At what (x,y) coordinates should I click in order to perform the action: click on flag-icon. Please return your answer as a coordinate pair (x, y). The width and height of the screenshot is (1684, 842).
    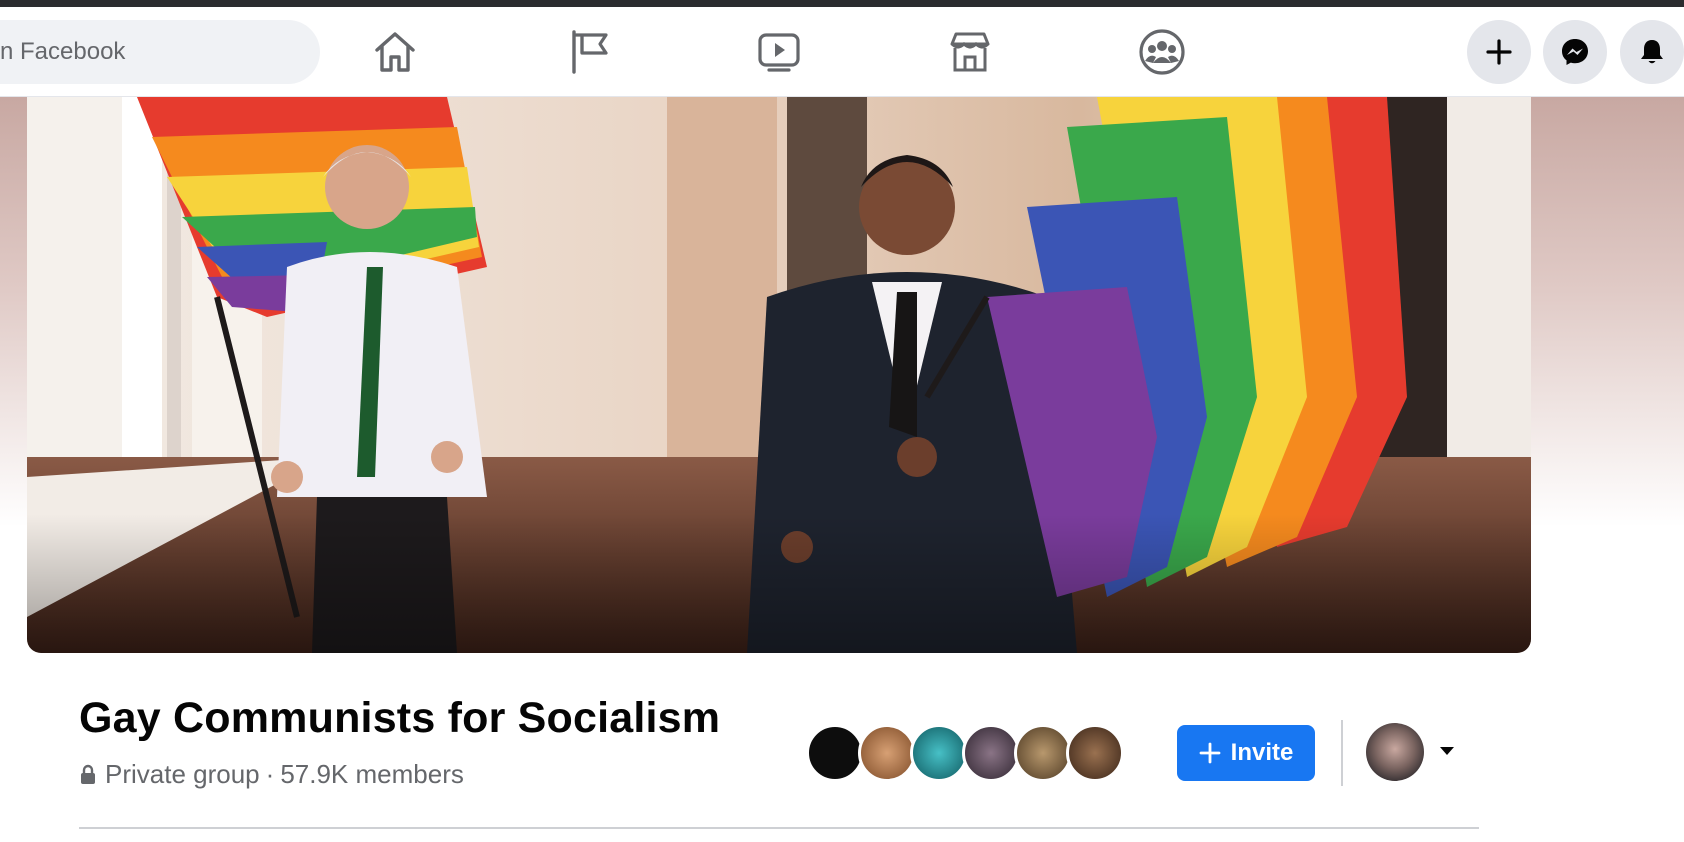
    Looking at the image, I should click on (588, 52).